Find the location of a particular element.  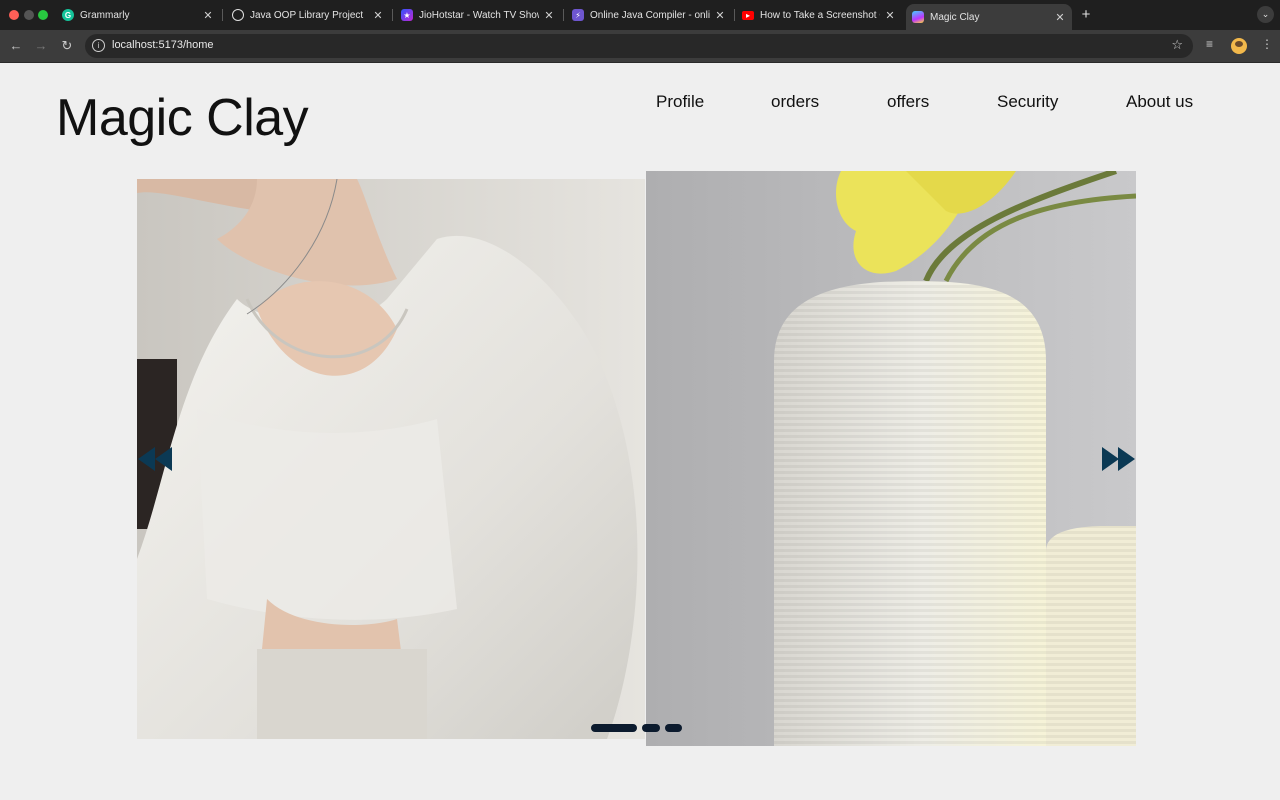

new-tab-icon: + is located at coordinates (1086, 14).